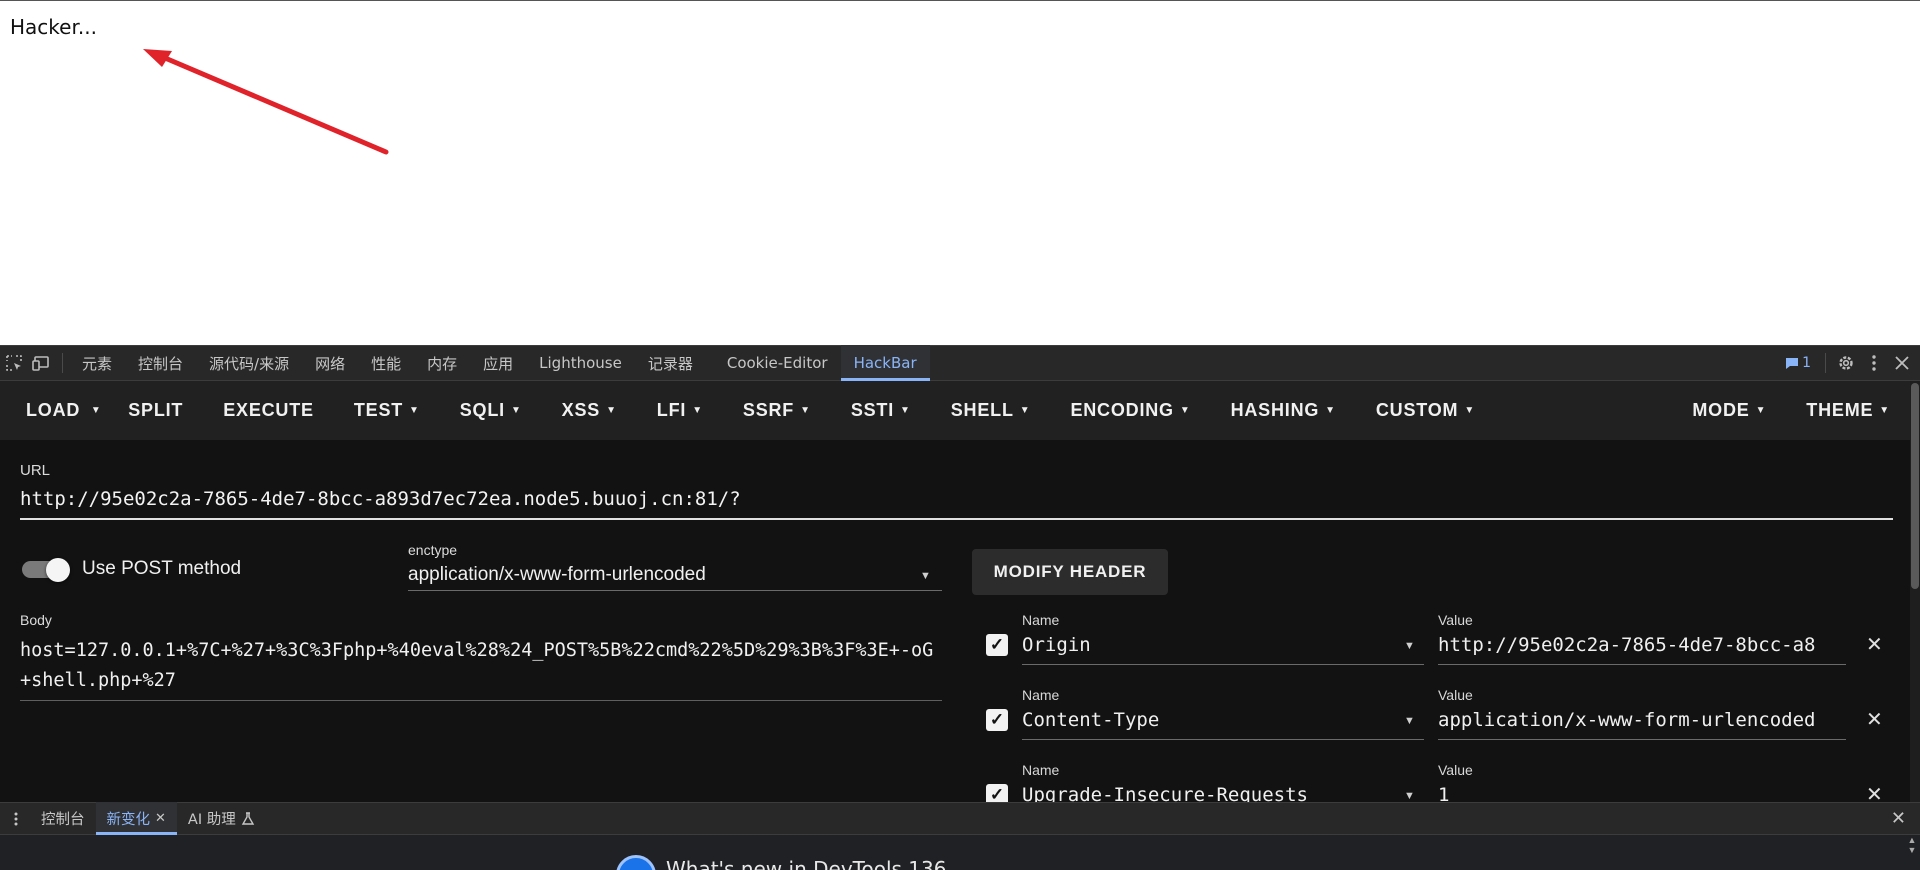 This screenshot has width=1920, height=870. What do you see at coordinates (1792, 363) in the screenshot?
I see `message-icon` at bounding box center [1792, 363].